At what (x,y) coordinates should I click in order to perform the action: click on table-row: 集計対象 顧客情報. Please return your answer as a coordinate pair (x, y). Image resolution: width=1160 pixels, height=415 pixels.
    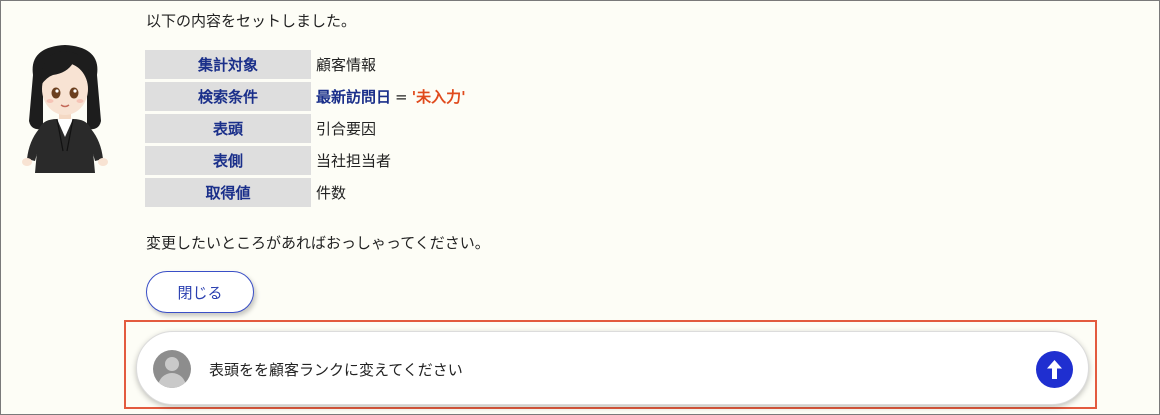
    Looking at the image, I should click on (305, 64).